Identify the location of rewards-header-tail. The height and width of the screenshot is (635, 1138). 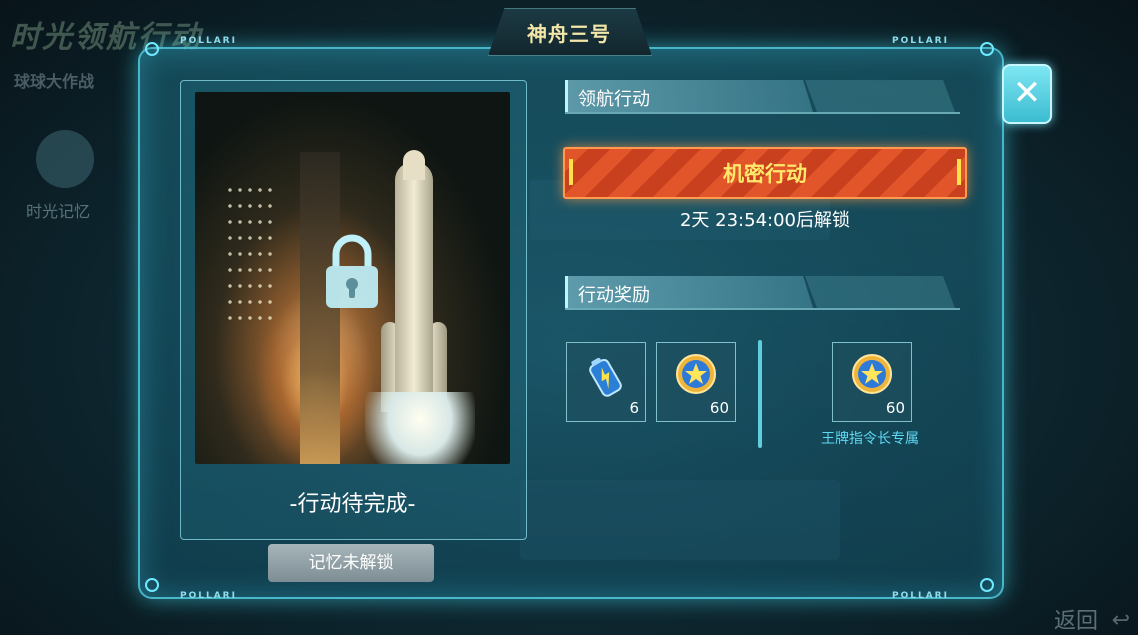
(880, 292).